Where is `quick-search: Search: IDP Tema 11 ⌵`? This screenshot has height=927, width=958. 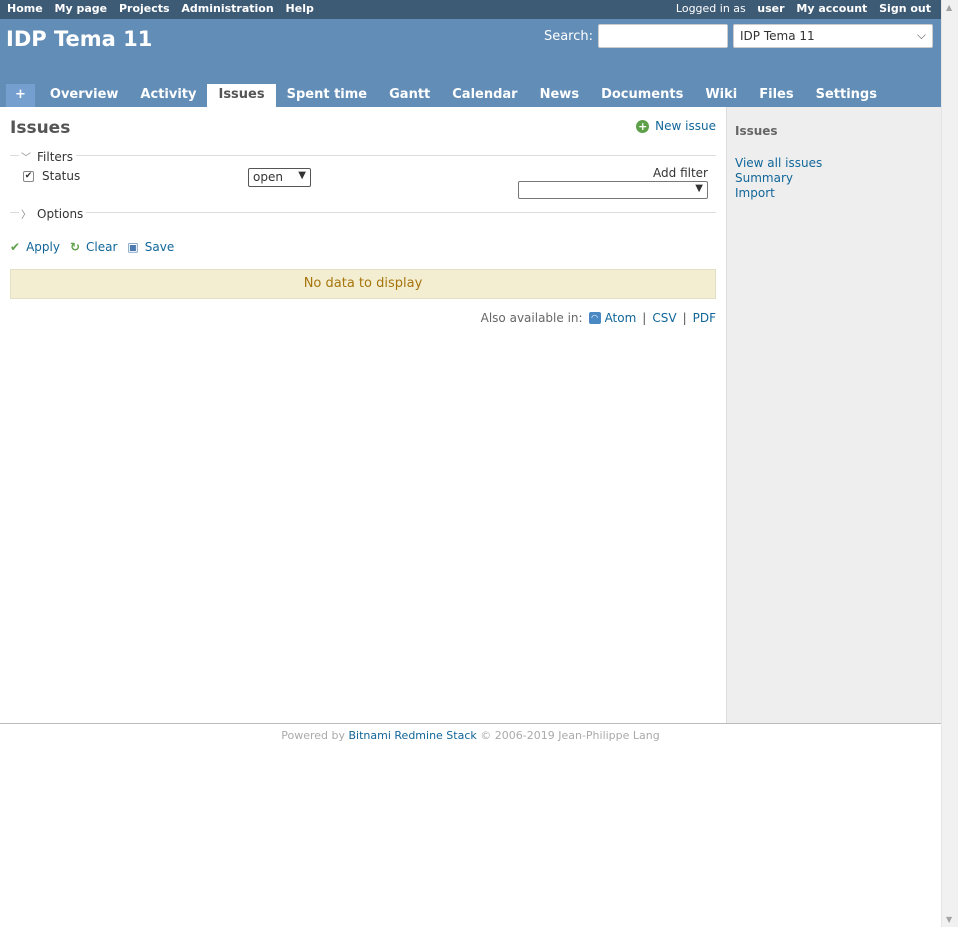
quick-search: Search: IDP Tema 11 ⌵ is located at coordinates (738, 36).